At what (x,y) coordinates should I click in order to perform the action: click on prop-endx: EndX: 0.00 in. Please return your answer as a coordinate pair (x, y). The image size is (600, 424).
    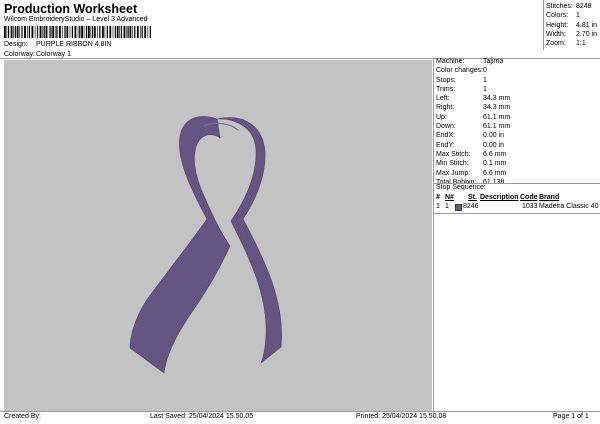
    Looking at the image, I should click on (470, 136).